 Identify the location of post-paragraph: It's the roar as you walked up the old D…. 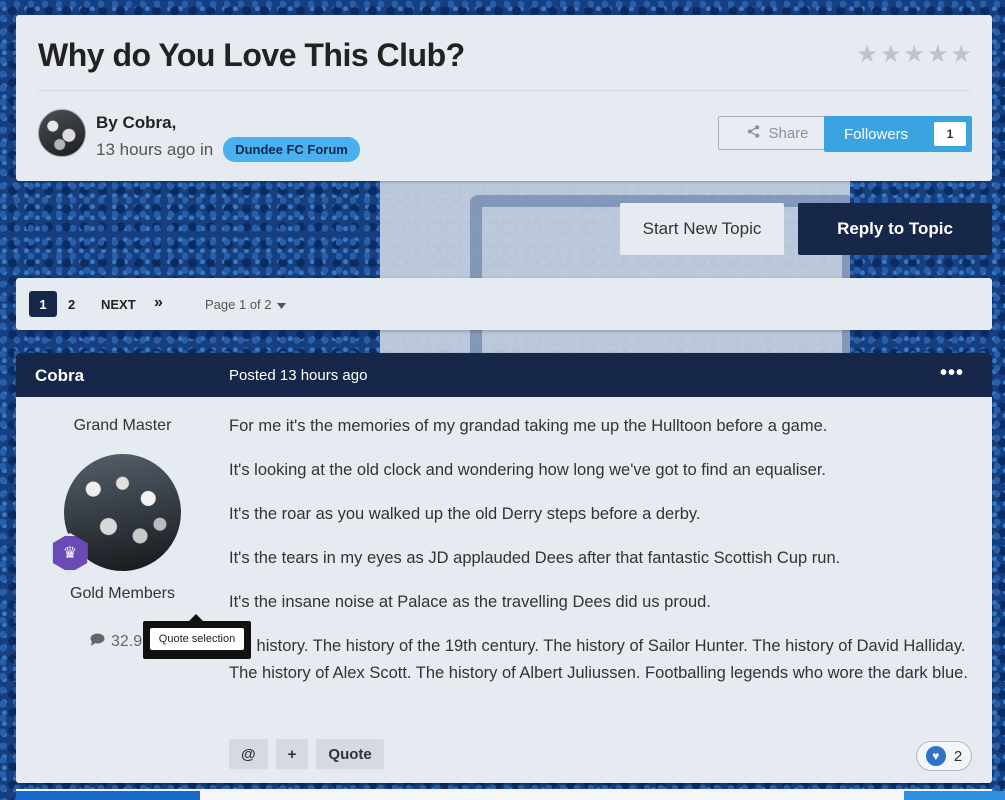
(465, 514).